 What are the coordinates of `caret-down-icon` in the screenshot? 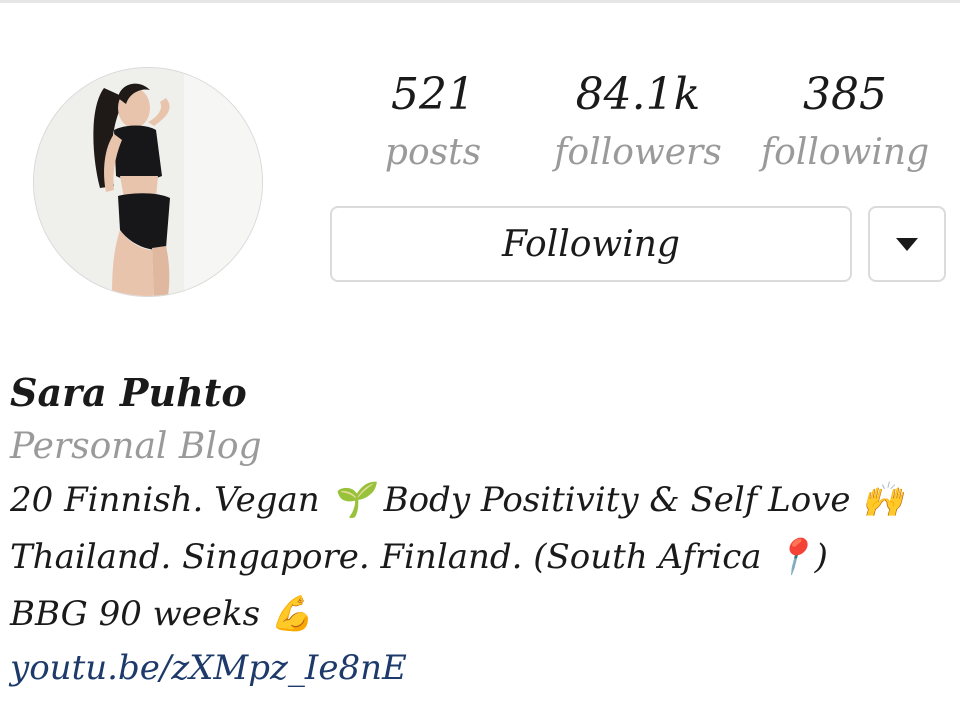 It's located at (907, 244).